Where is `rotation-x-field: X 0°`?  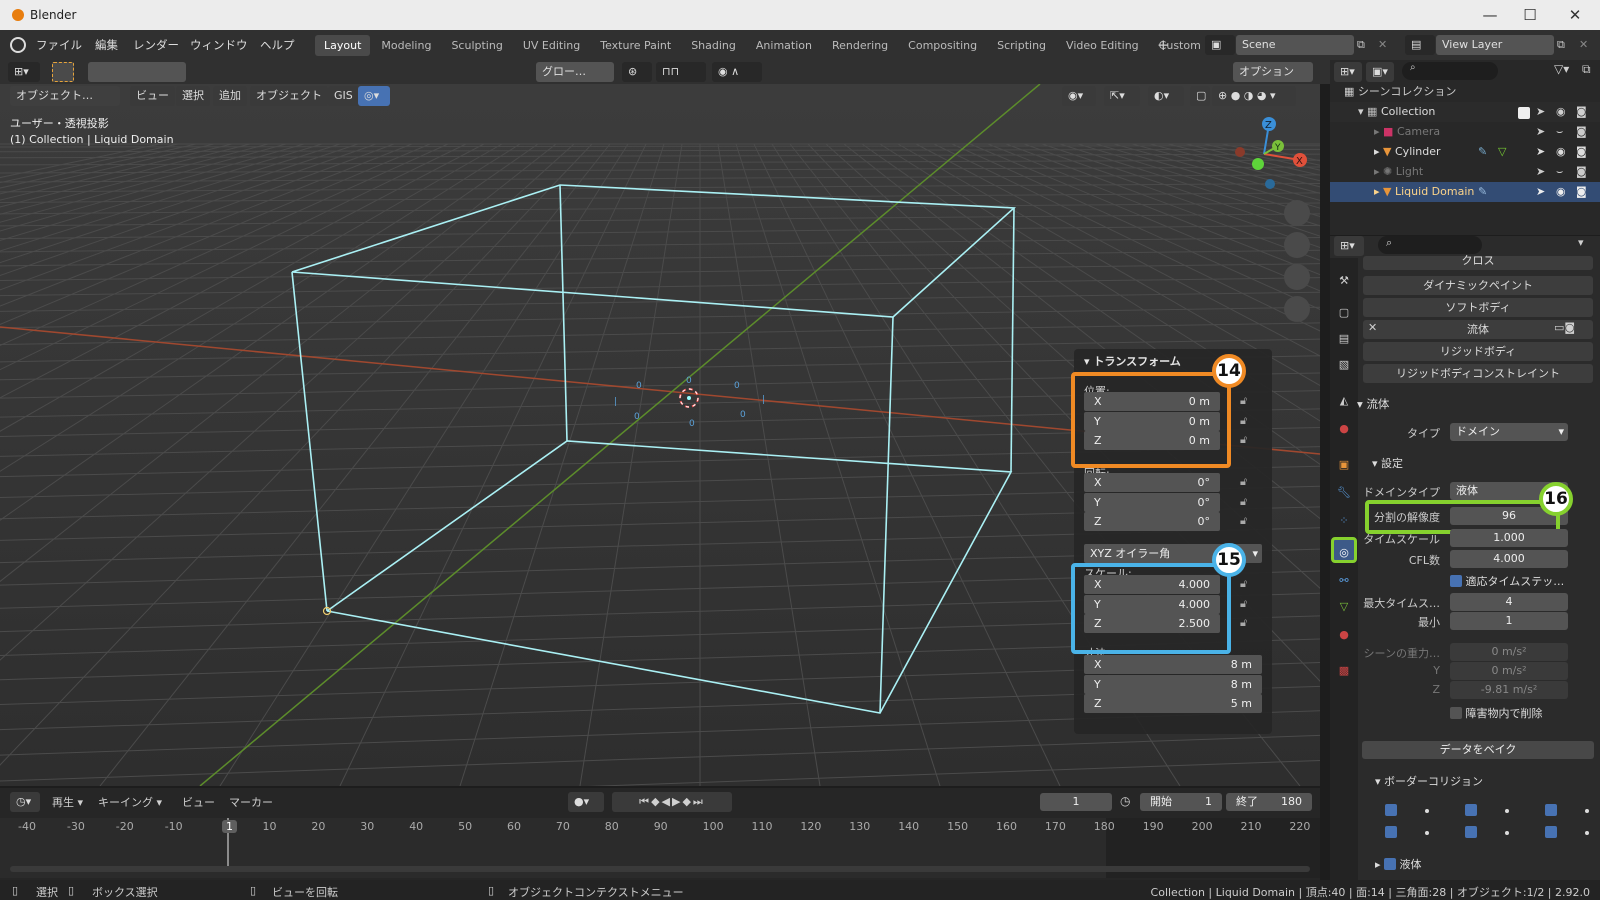
rotation-x-field: X 0° is located at coordinates (1152, 482).